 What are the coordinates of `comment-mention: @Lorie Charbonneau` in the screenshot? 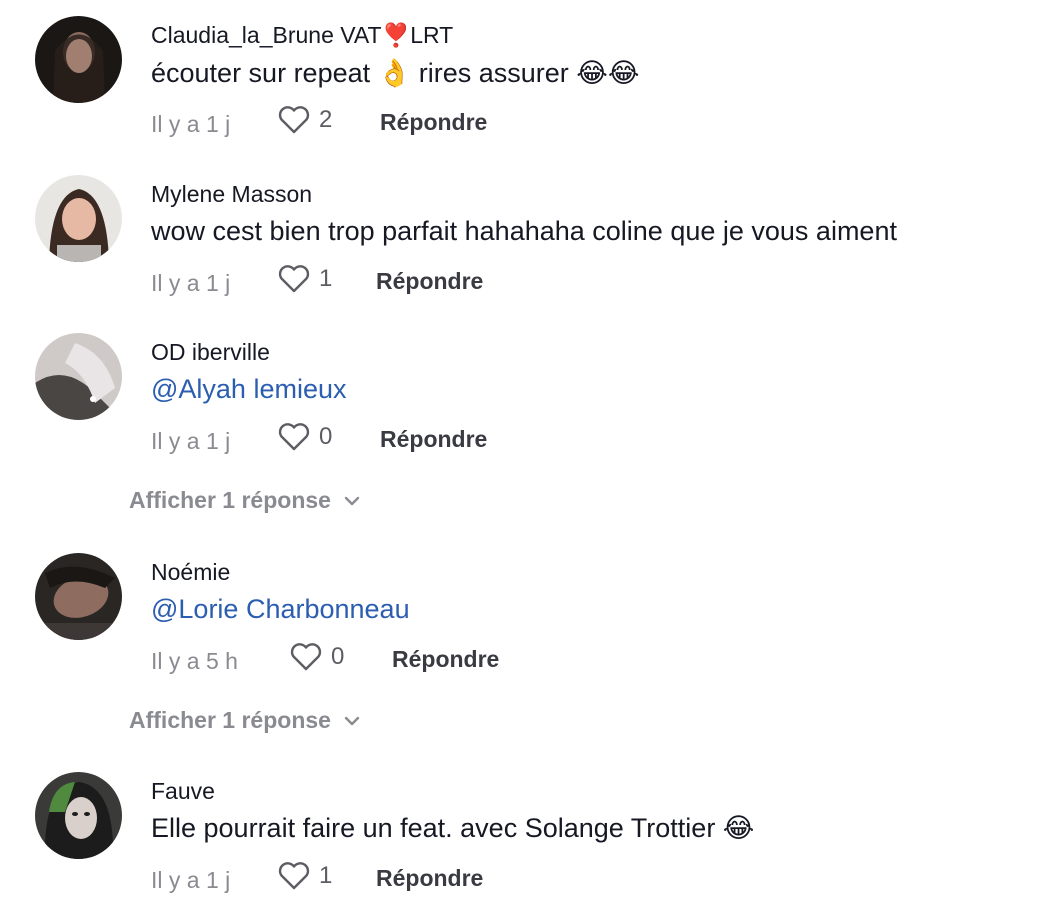 It's located at (280, 609).